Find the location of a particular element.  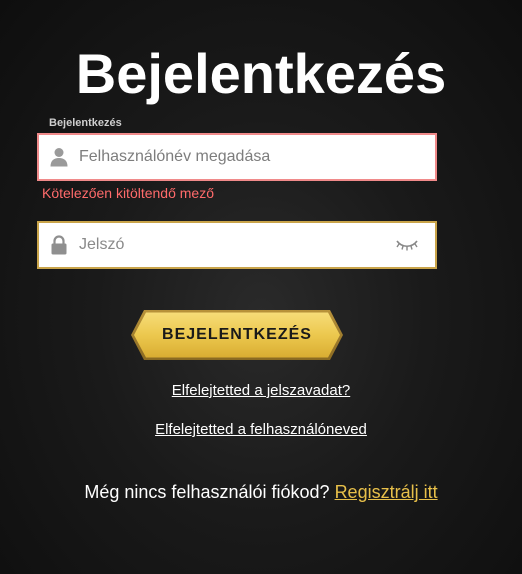

username-field is located at coordinates (237, 157).